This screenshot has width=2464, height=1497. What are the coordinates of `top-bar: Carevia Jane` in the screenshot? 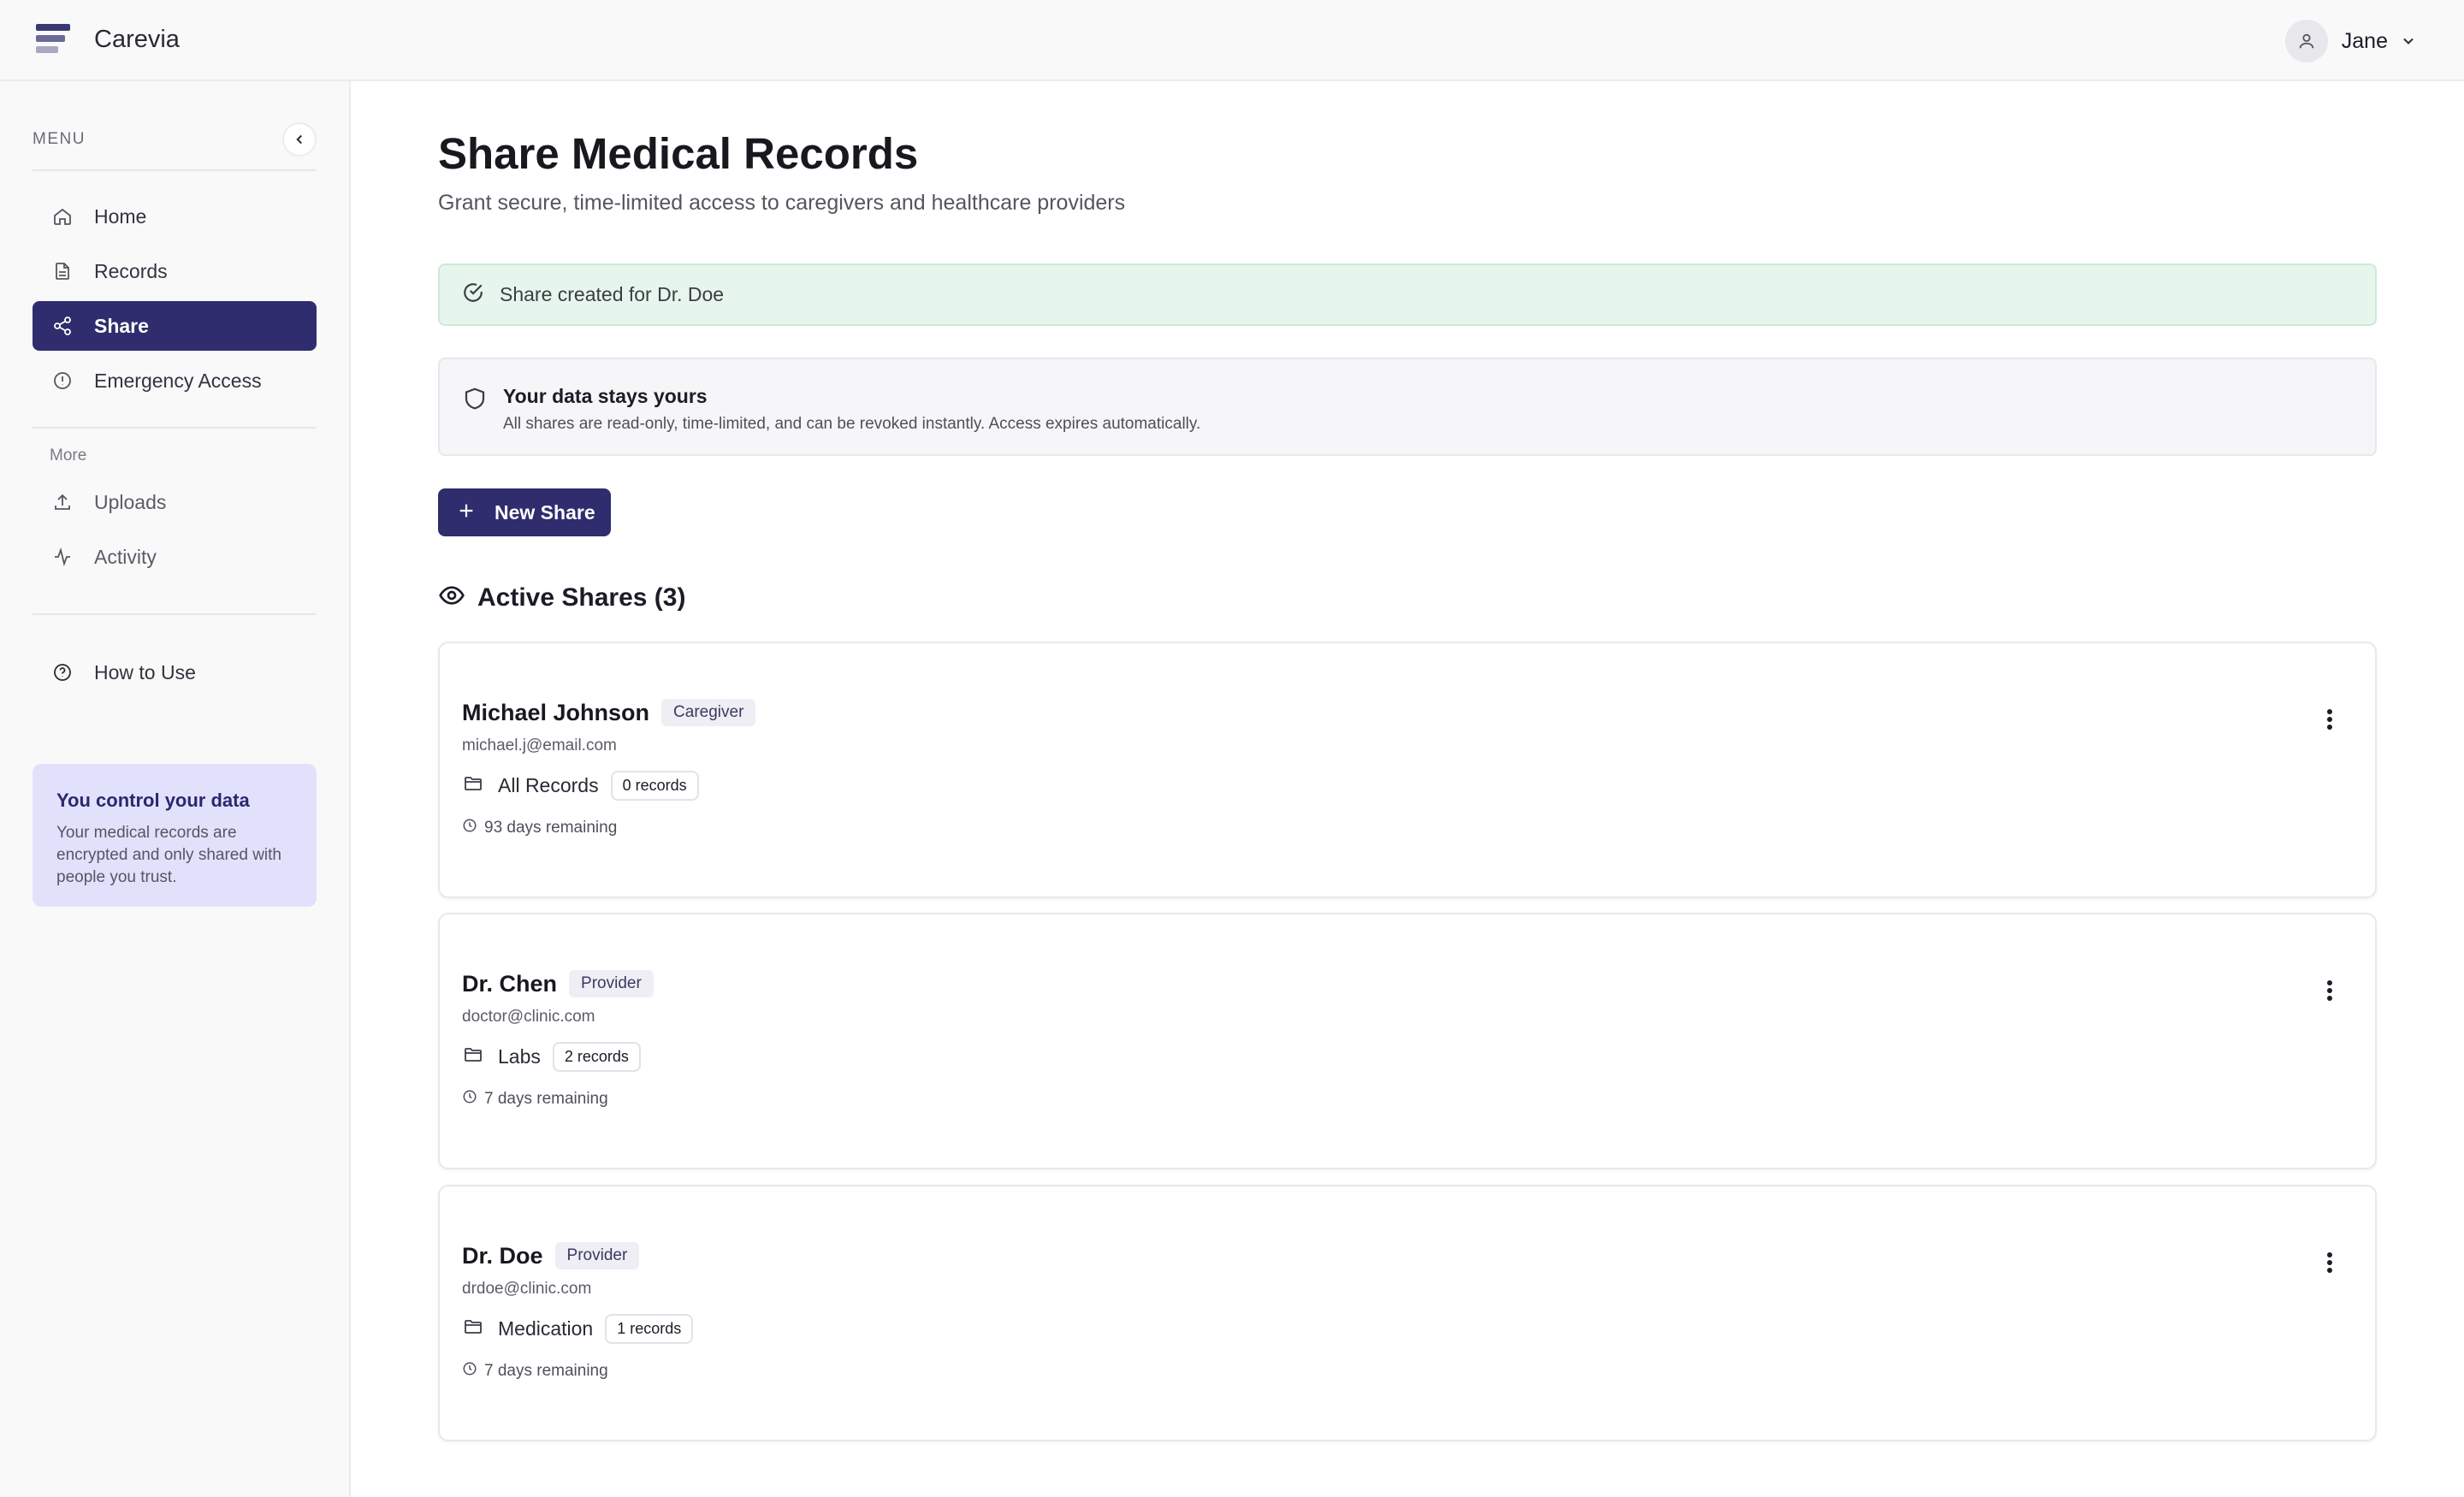 It's located at (1232, 40).